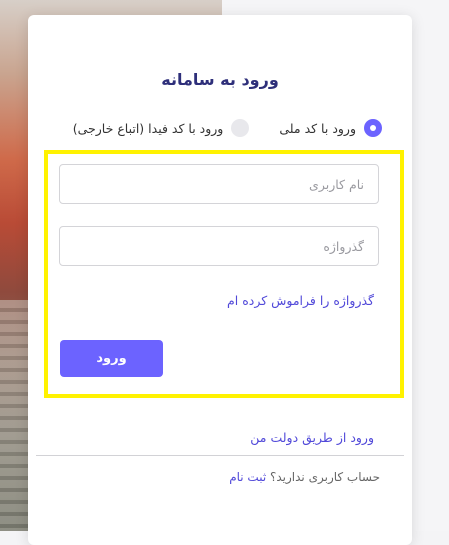 This screenshot has width=449, height=545. I want to click on no-account-text: حساب کاربری ندارید؟, so click(325, 477).